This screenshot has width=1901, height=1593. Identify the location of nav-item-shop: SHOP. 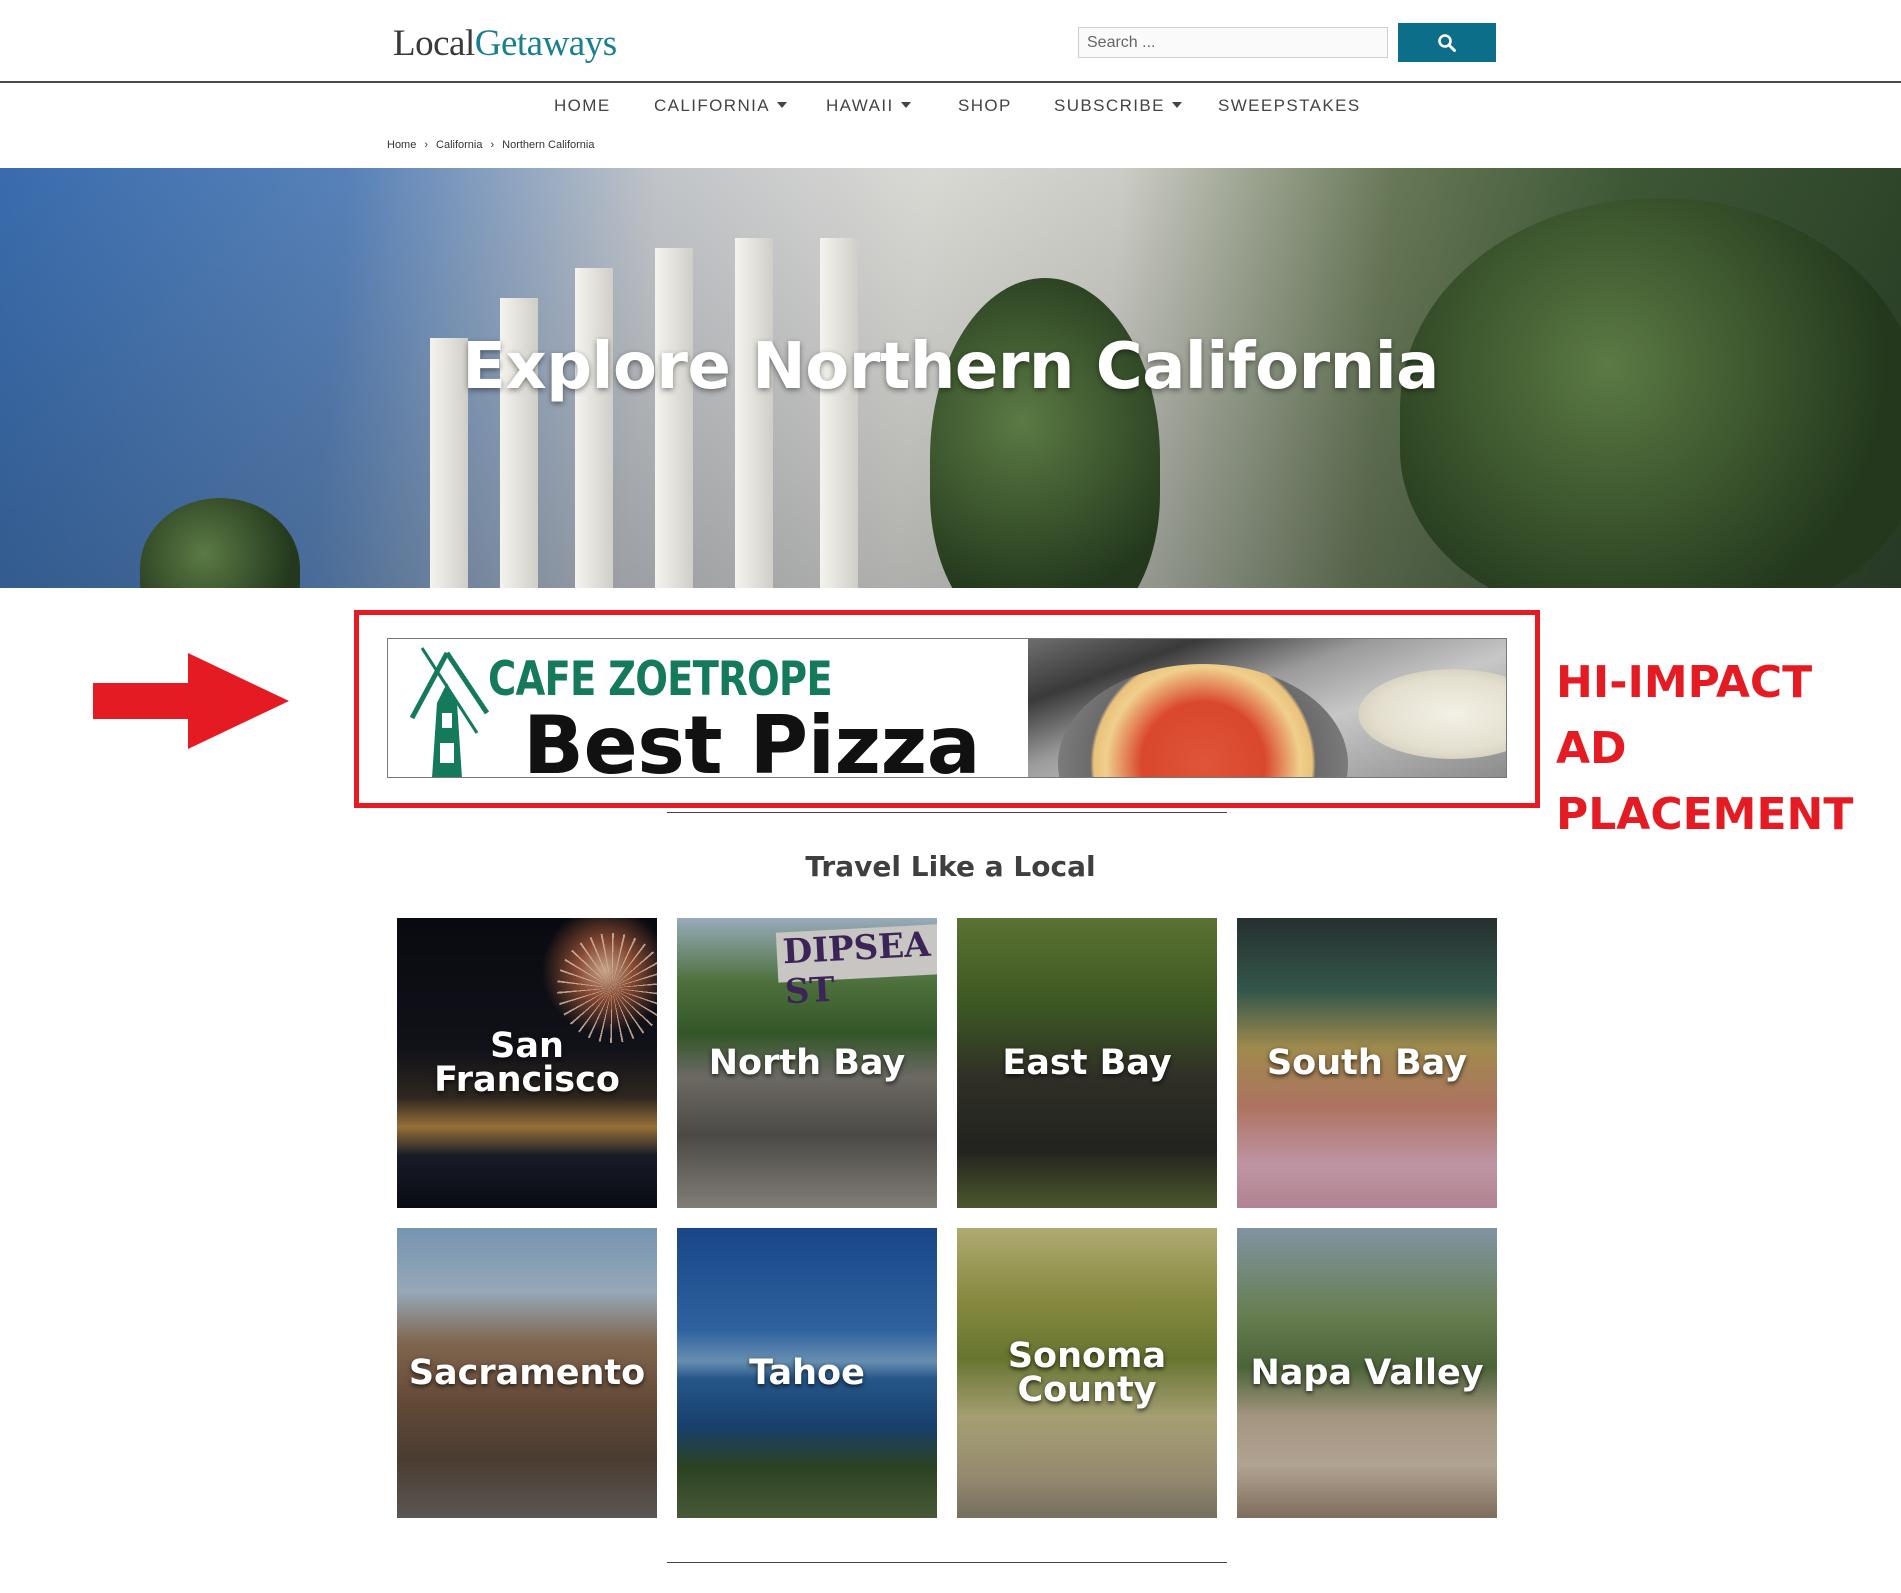
(985, 106).